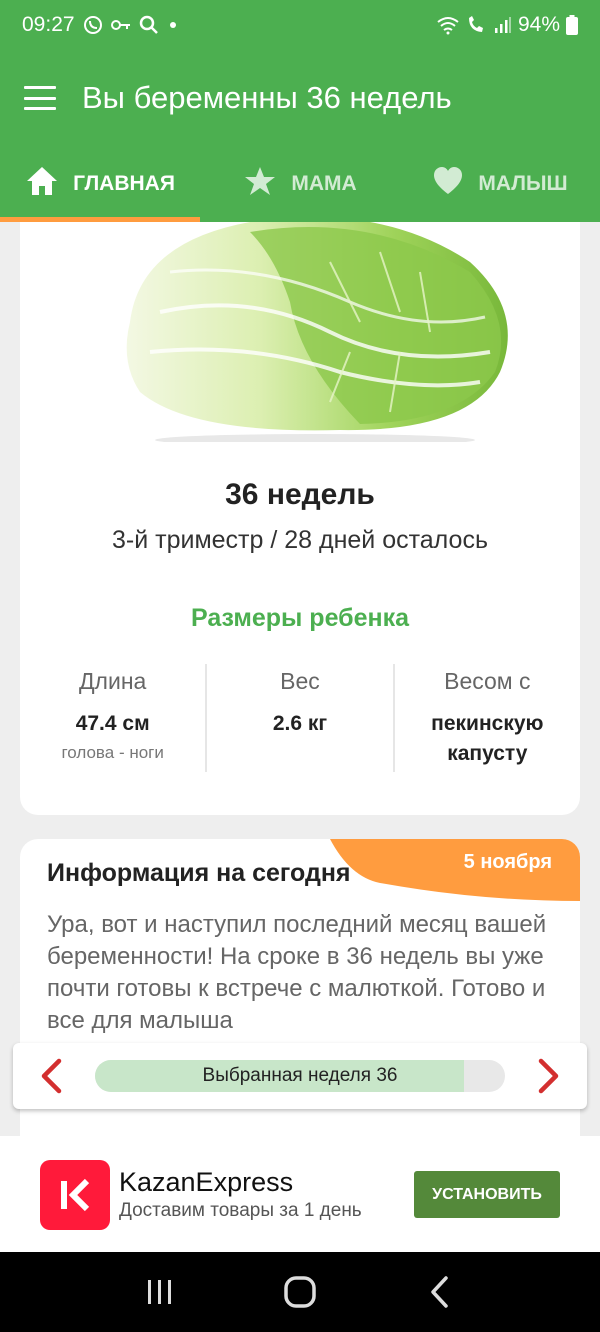 The image size is (600, 1332). I want to click on next-week-button, so click(549, 1076).